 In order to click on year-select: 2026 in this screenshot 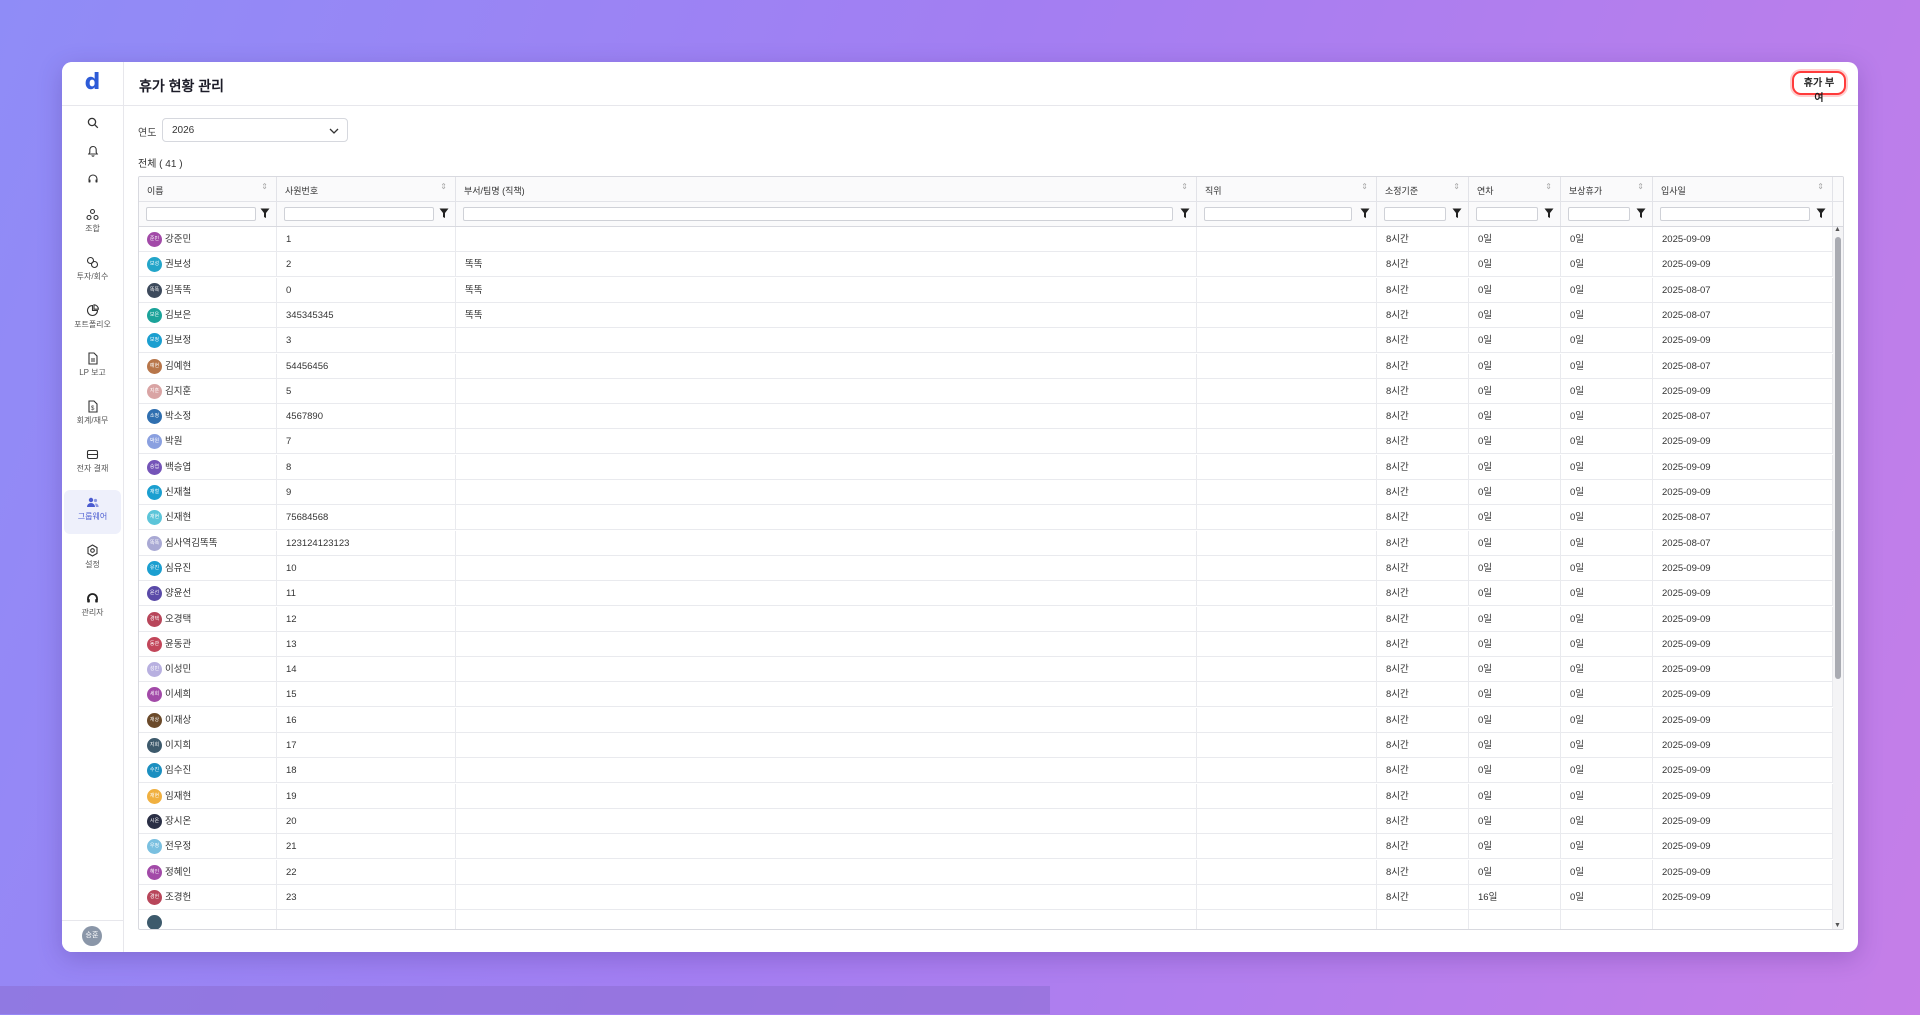, I will do `click(255, 130)`.